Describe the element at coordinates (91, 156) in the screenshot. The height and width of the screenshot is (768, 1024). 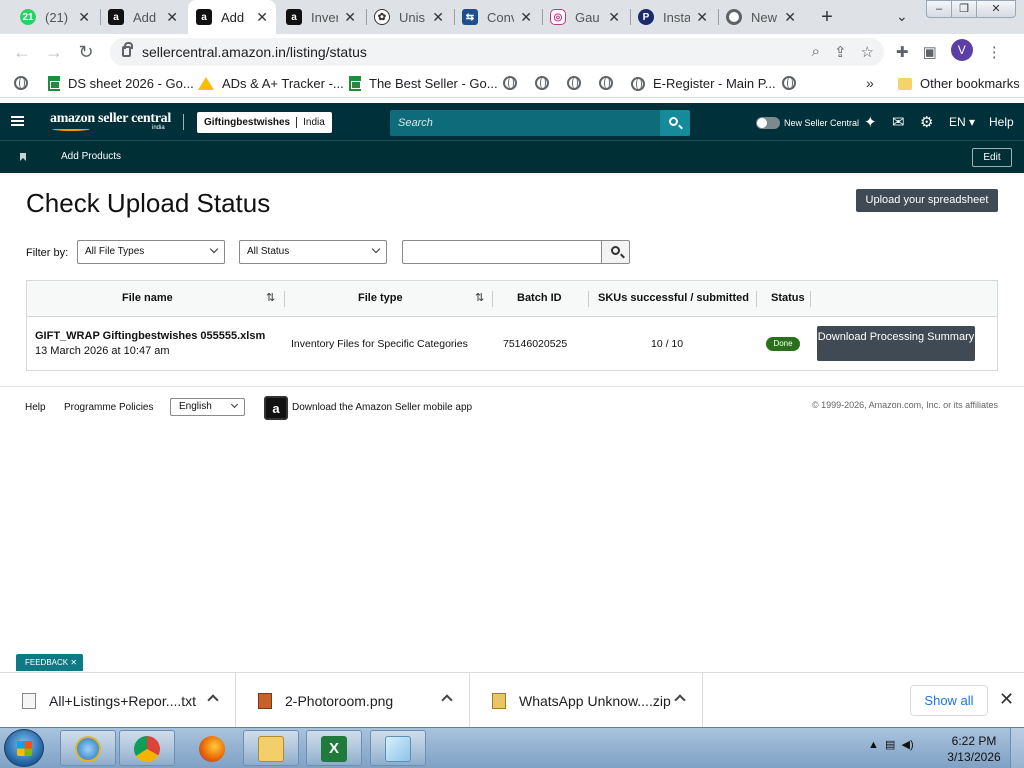
I see `nav-add-products: Add Products` at that location.